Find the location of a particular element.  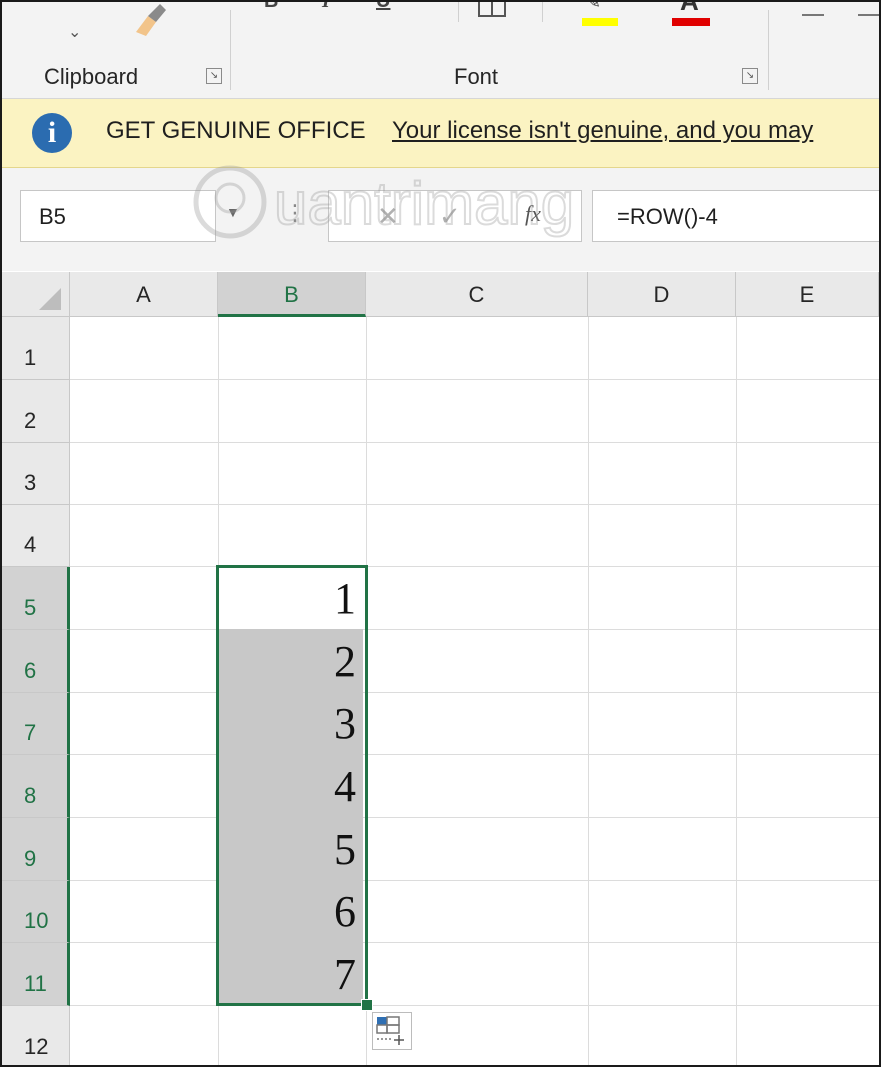

borders-icon is located at coordinates (492, 10).